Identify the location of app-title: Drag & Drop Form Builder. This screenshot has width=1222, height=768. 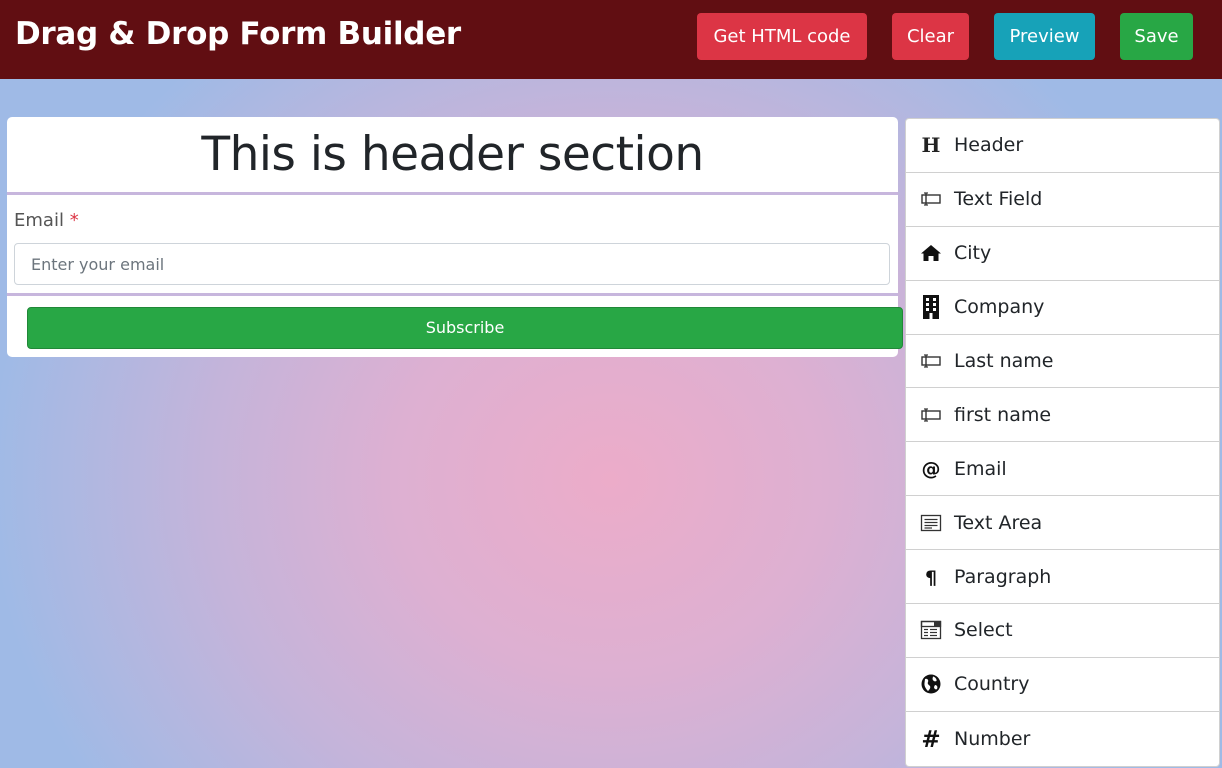
(238, 34).